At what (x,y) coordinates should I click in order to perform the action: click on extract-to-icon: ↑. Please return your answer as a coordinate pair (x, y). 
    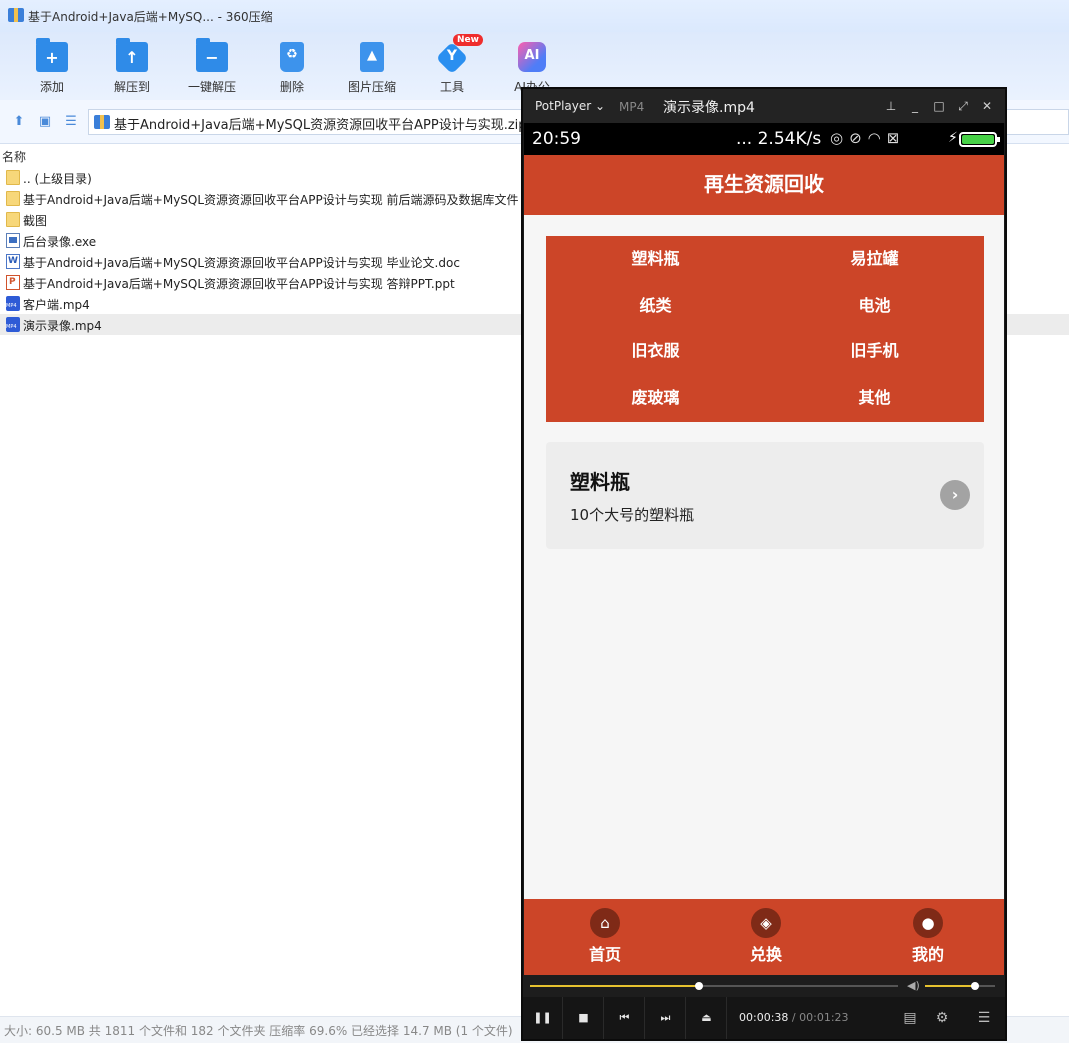
    Looking at the image, I should click on (132, 55).